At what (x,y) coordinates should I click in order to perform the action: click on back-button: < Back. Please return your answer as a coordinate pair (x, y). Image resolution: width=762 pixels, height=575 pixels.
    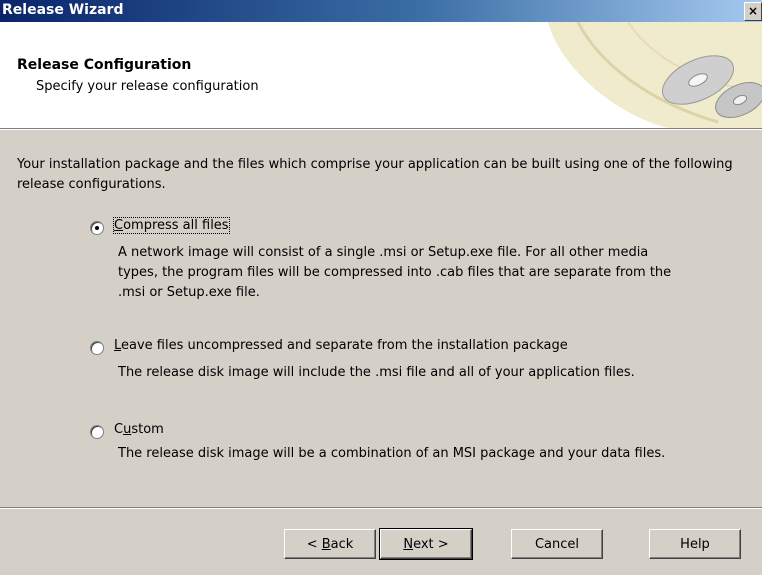
    Looking at the image, I should click on (330, 544).